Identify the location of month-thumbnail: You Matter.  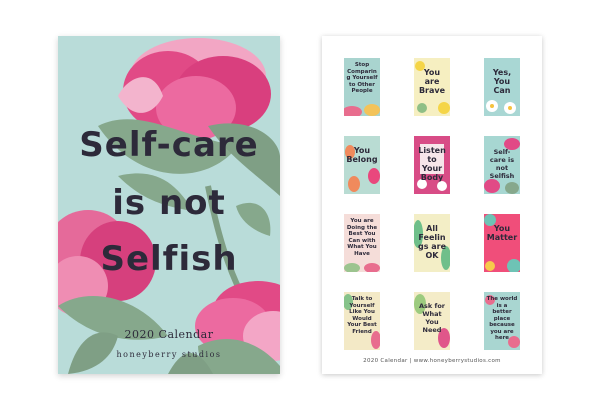
(502, 243).